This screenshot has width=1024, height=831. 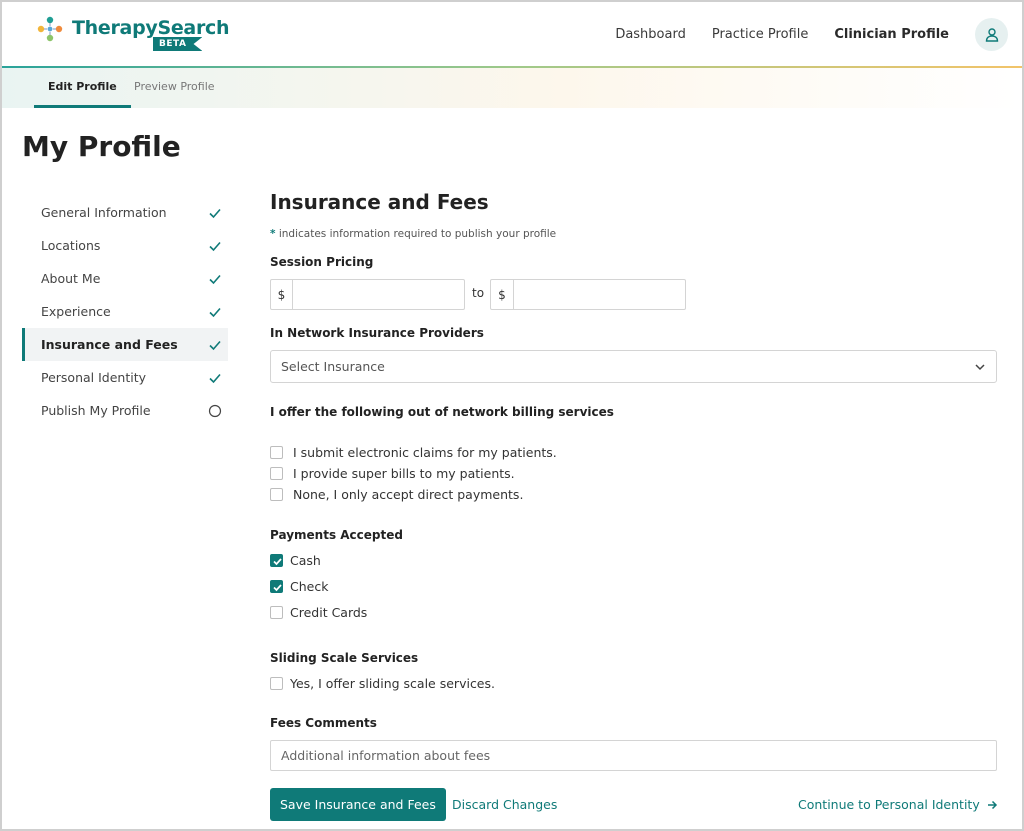 I want to click on sidebar-item-insurance-and-fees: Insurance and Fees, so click(x=125, y=344).